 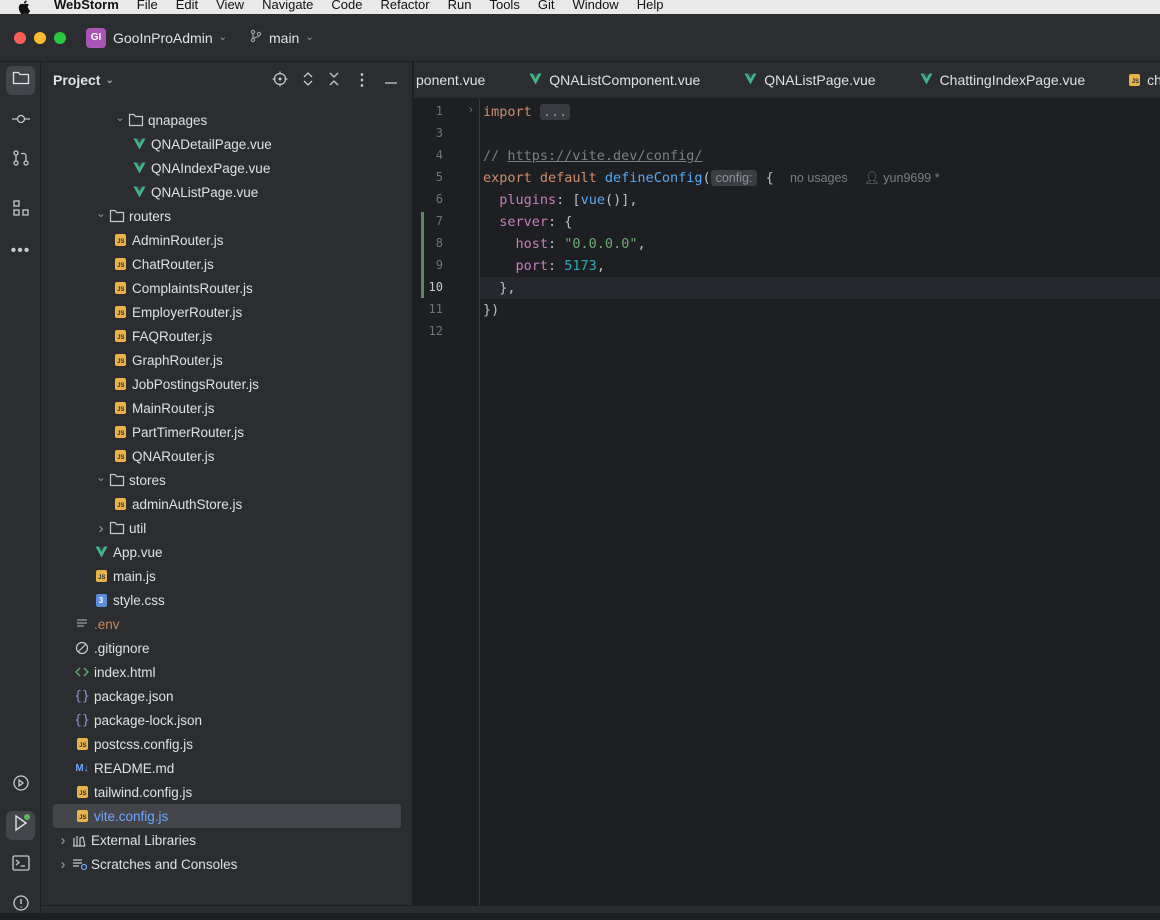 I want to click on tree-folder: › util, so click(x=227, y=528).